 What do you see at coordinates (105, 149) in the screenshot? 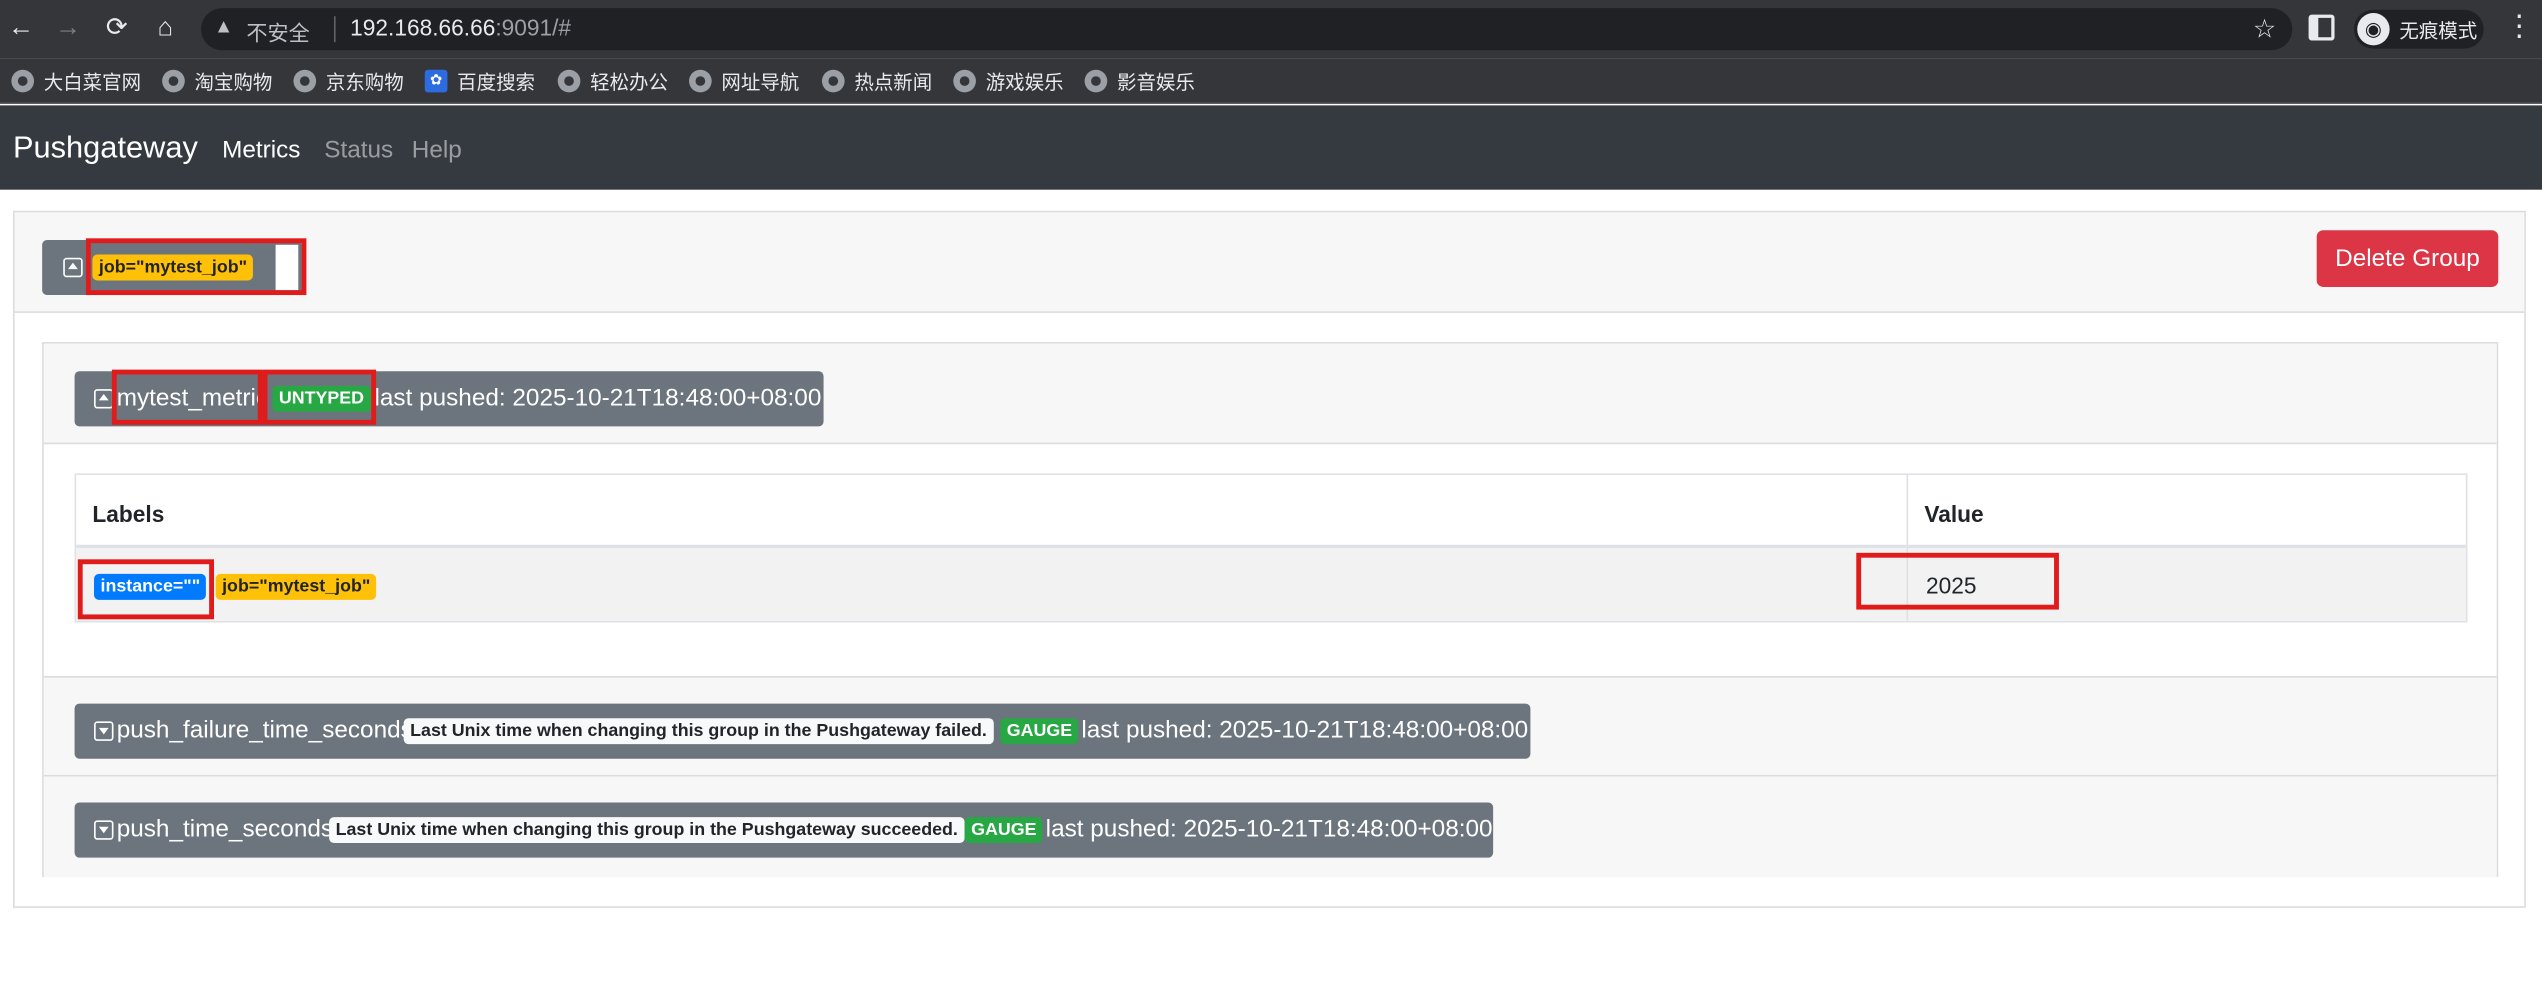
I see `brand-link: Pushgateway` at bounding box center [105, 149].